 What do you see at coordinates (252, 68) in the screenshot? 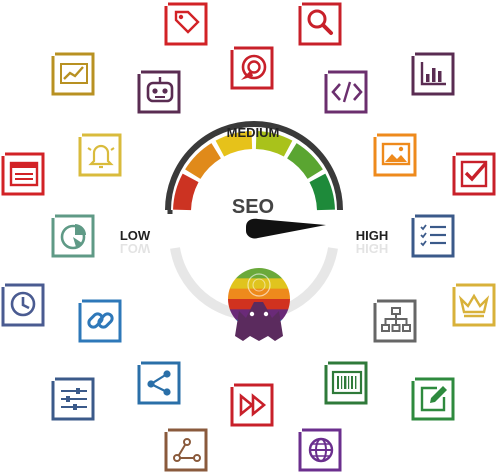
I see `target-click-icon` at bounding box center [252, 68].